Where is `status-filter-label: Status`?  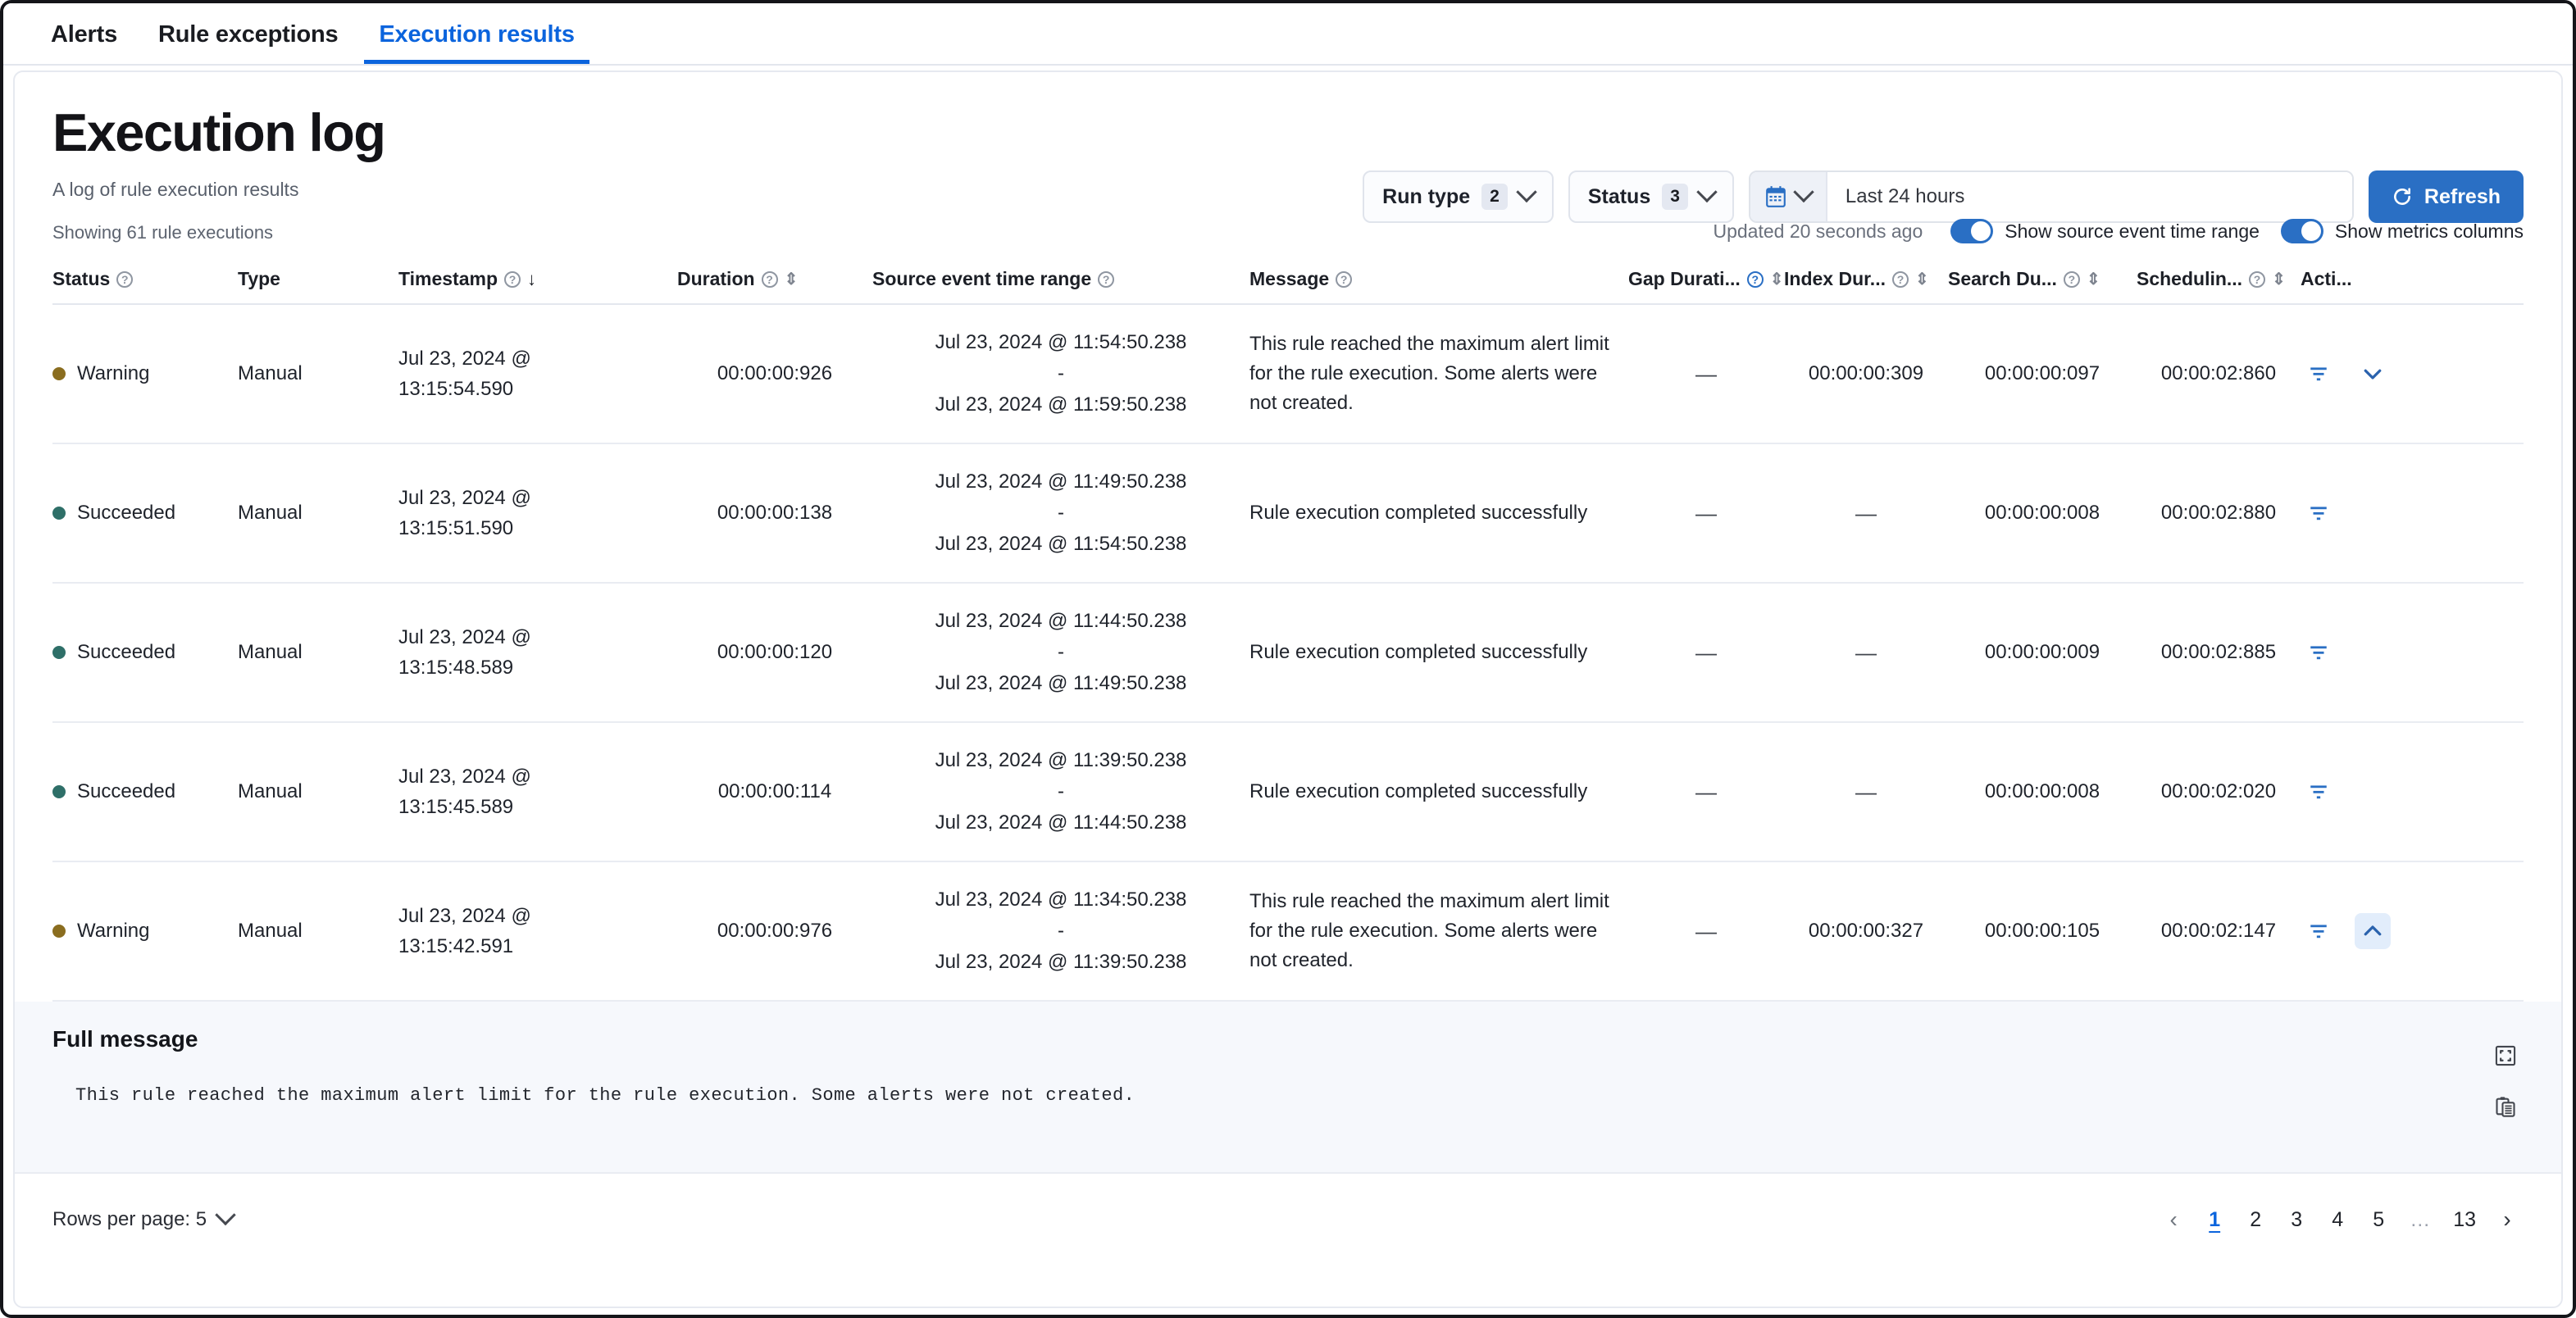 status-filter-label: Status is located at coordinates (1619, 196).